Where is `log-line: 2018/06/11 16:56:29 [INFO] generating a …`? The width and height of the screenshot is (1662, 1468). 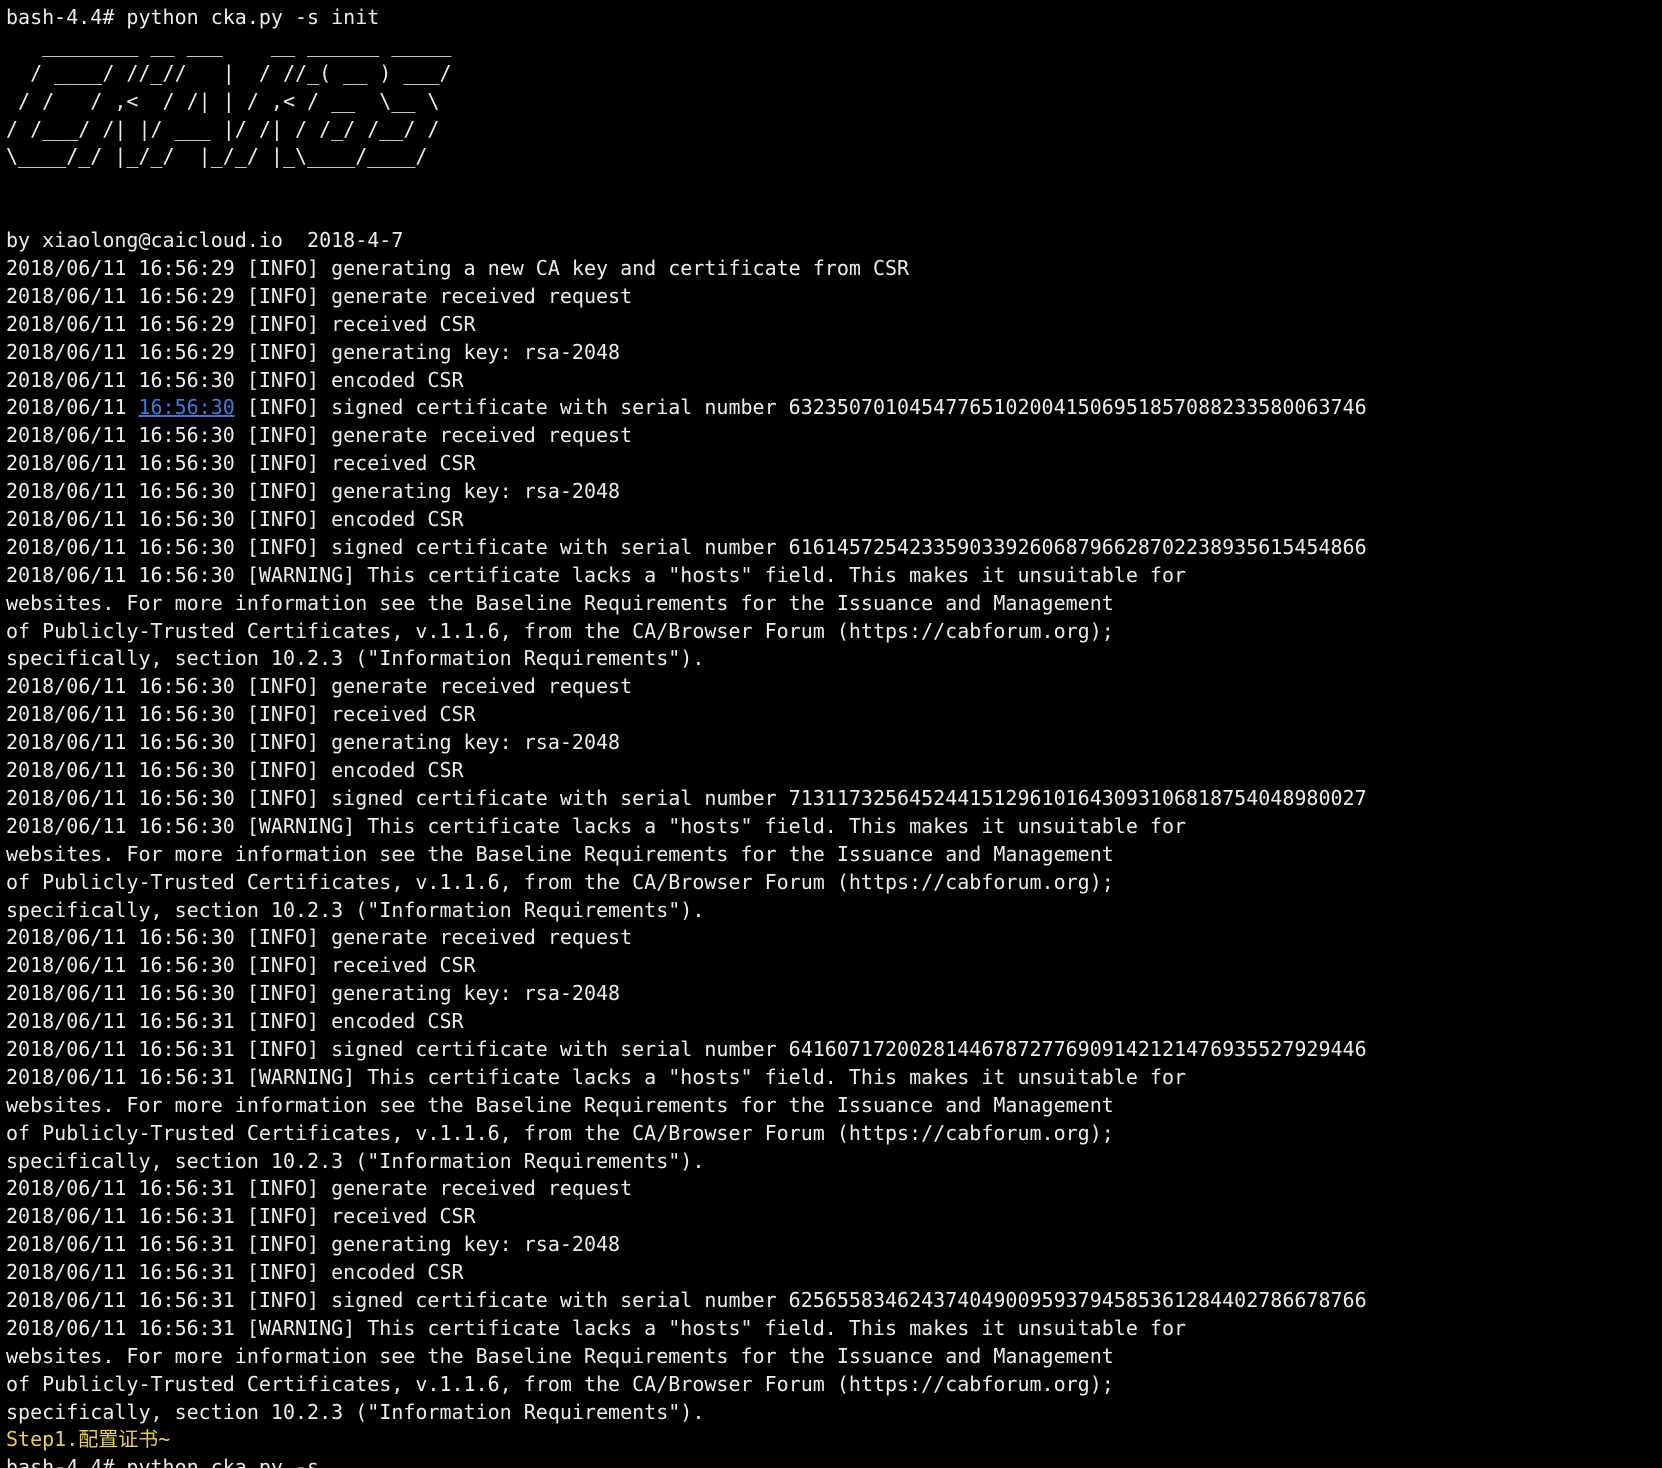
log-line: 2018/06/11 16:56:29 [INFO] generating a … is located at coordinates (458, 268).